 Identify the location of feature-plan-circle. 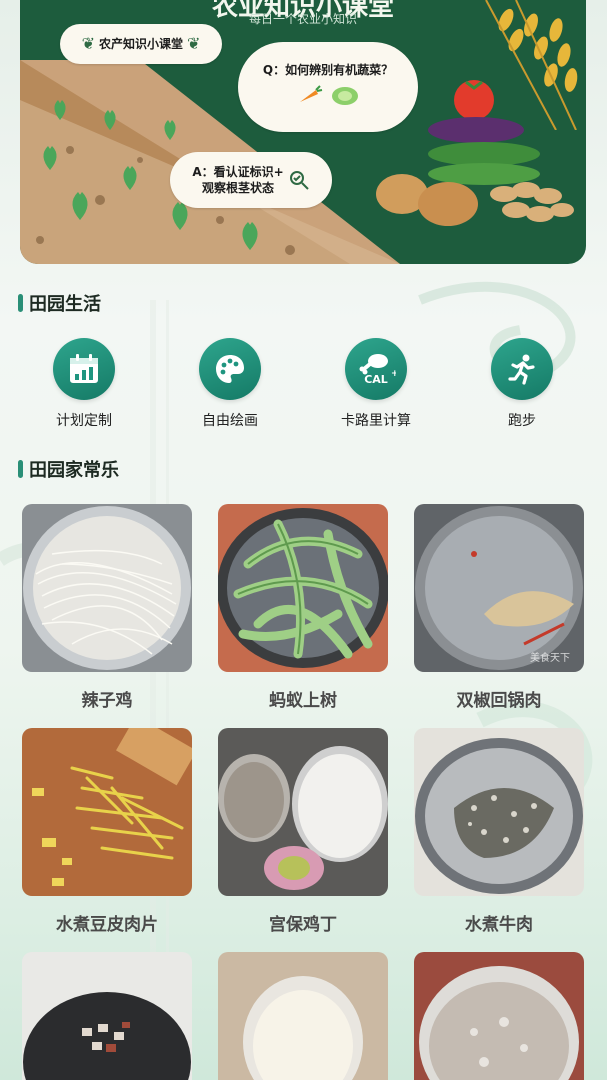
(84, 369).